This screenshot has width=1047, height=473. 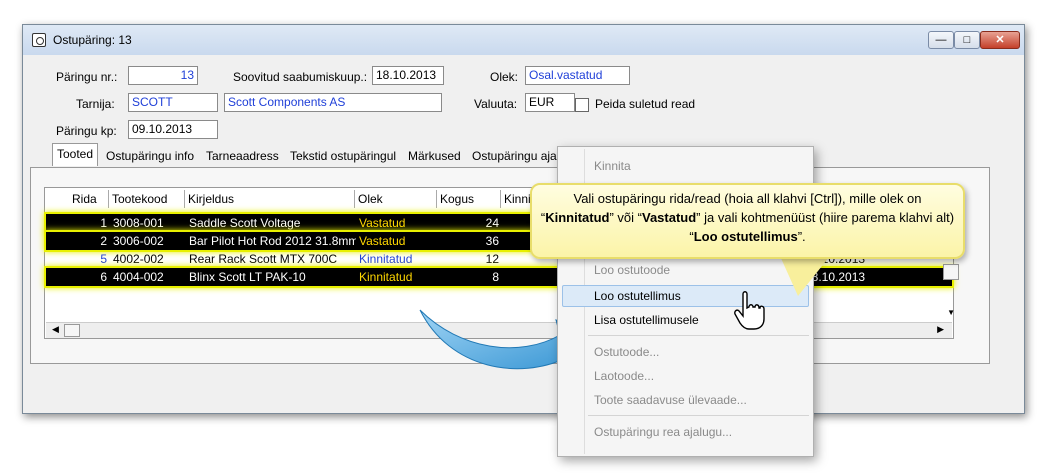 What do you see at coordinates (103, 259) in the screenshot?
I see `grid-cell-rida: 5` at bounding box center [103, 259].